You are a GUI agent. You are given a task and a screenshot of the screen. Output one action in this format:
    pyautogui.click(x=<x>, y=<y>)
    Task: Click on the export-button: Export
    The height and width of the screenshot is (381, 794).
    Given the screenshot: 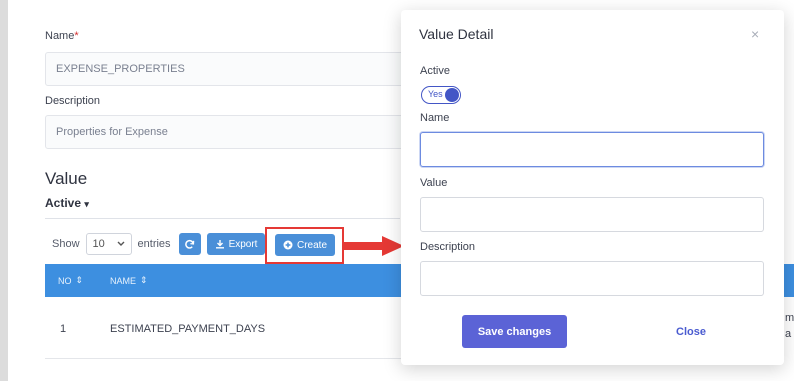 What is the action you would take?
    pyautogui.click(x=236, y=244)
    